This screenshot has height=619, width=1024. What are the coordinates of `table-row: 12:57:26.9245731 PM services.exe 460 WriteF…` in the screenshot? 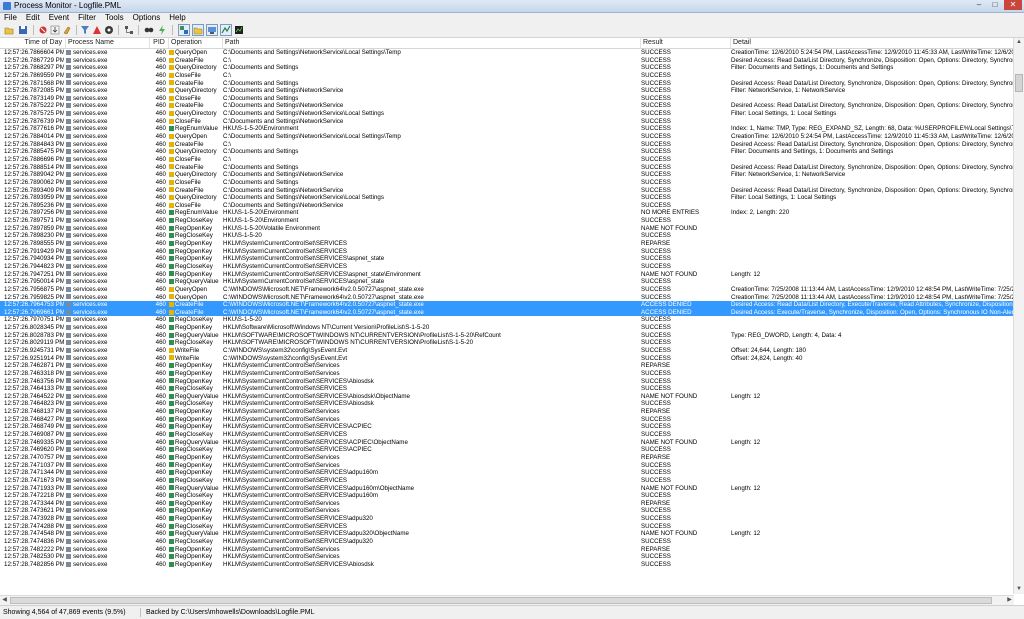 It's located at (507, 351).